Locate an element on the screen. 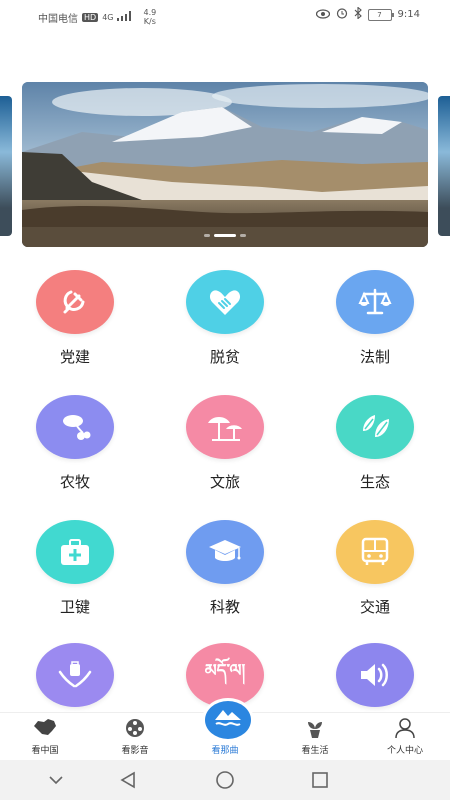 This screenshot has width=450, height=800. nav-item-china: 看中国 is located at coordinates (45, 737).